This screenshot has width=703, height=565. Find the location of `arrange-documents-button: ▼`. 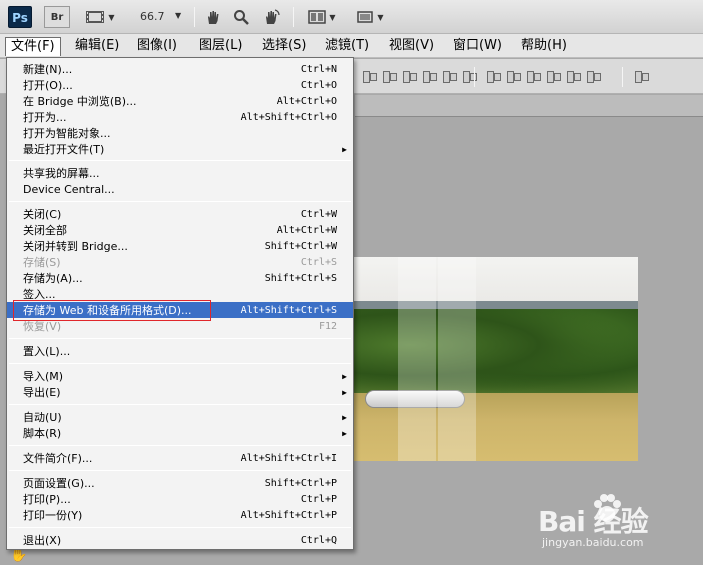

arrange-documents-button: ▼ is located at coordinates (322, 17).